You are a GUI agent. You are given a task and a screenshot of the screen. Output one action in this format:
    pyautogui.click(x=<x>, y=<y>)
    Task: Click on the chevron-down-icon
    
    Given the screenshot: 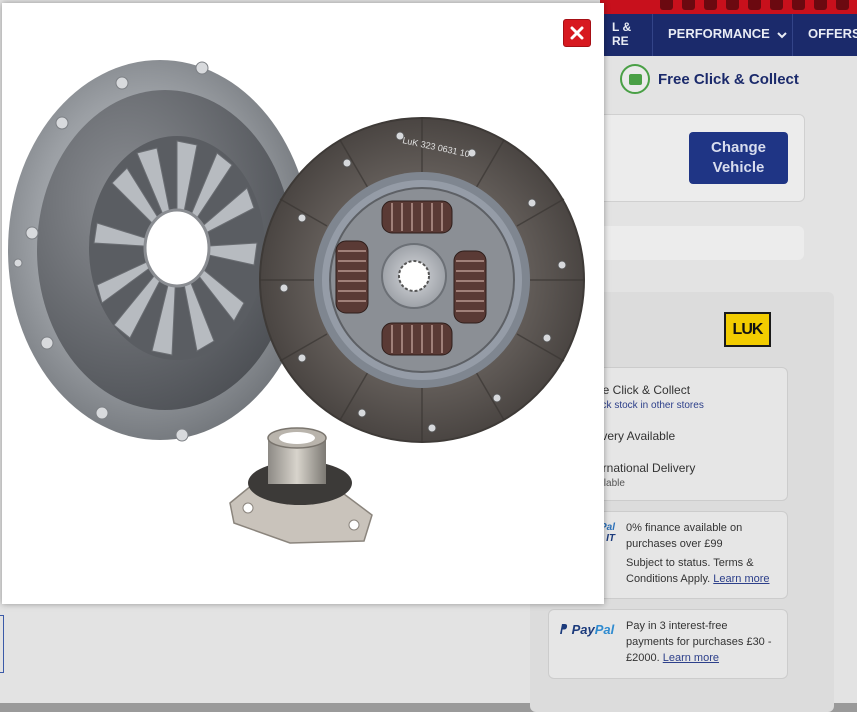 What is the action you would take?
    pyautogui.click(x=782, y=34)
    